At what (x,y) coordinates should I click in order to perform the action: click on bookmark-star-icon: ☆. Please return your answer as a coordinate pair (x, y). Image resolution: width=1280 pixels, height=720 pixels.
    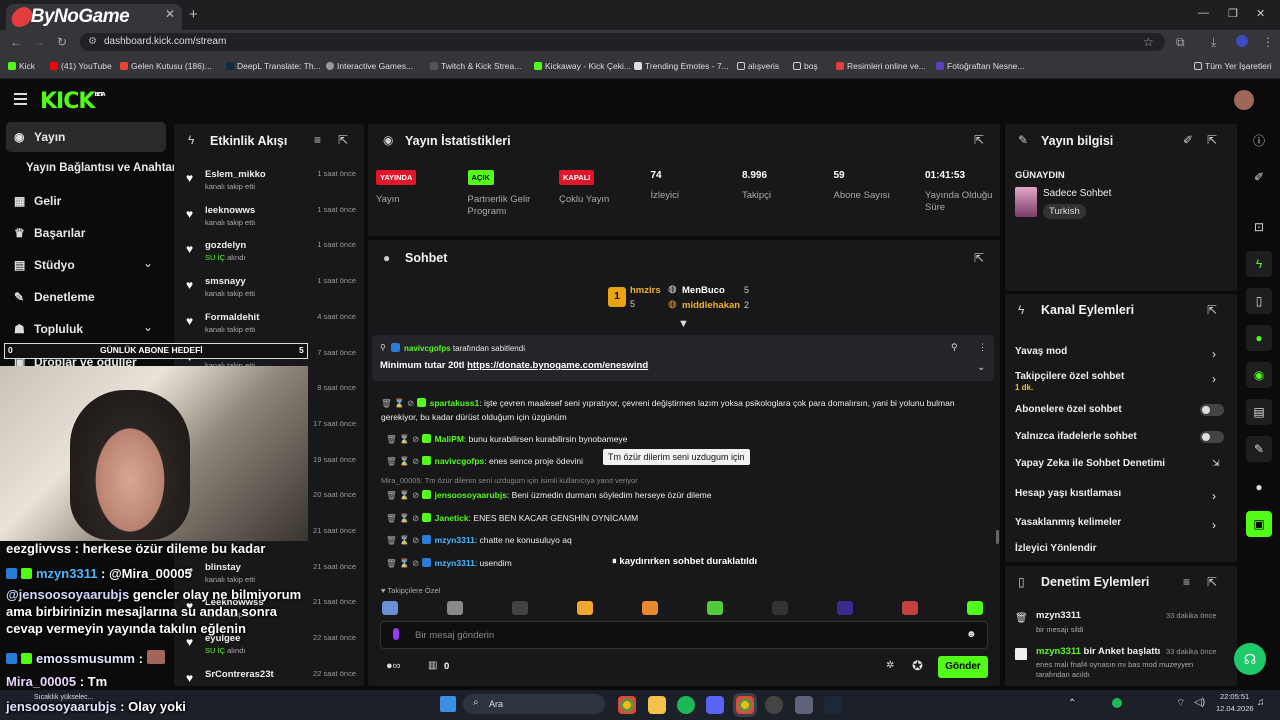
    Looking at the image, I should click on (1148, 42).